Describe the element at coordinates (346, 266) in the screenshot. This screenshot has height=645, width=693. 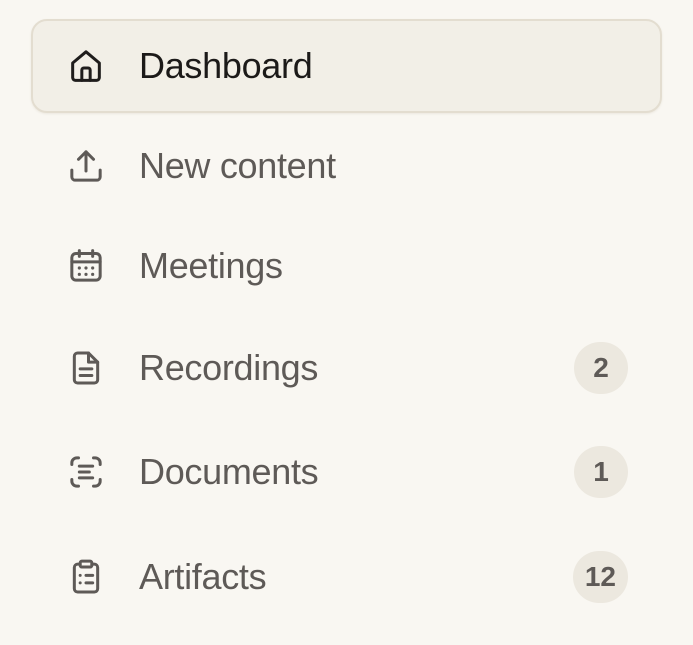
I see `sidebar-item-meetings: Meetings` at that location.